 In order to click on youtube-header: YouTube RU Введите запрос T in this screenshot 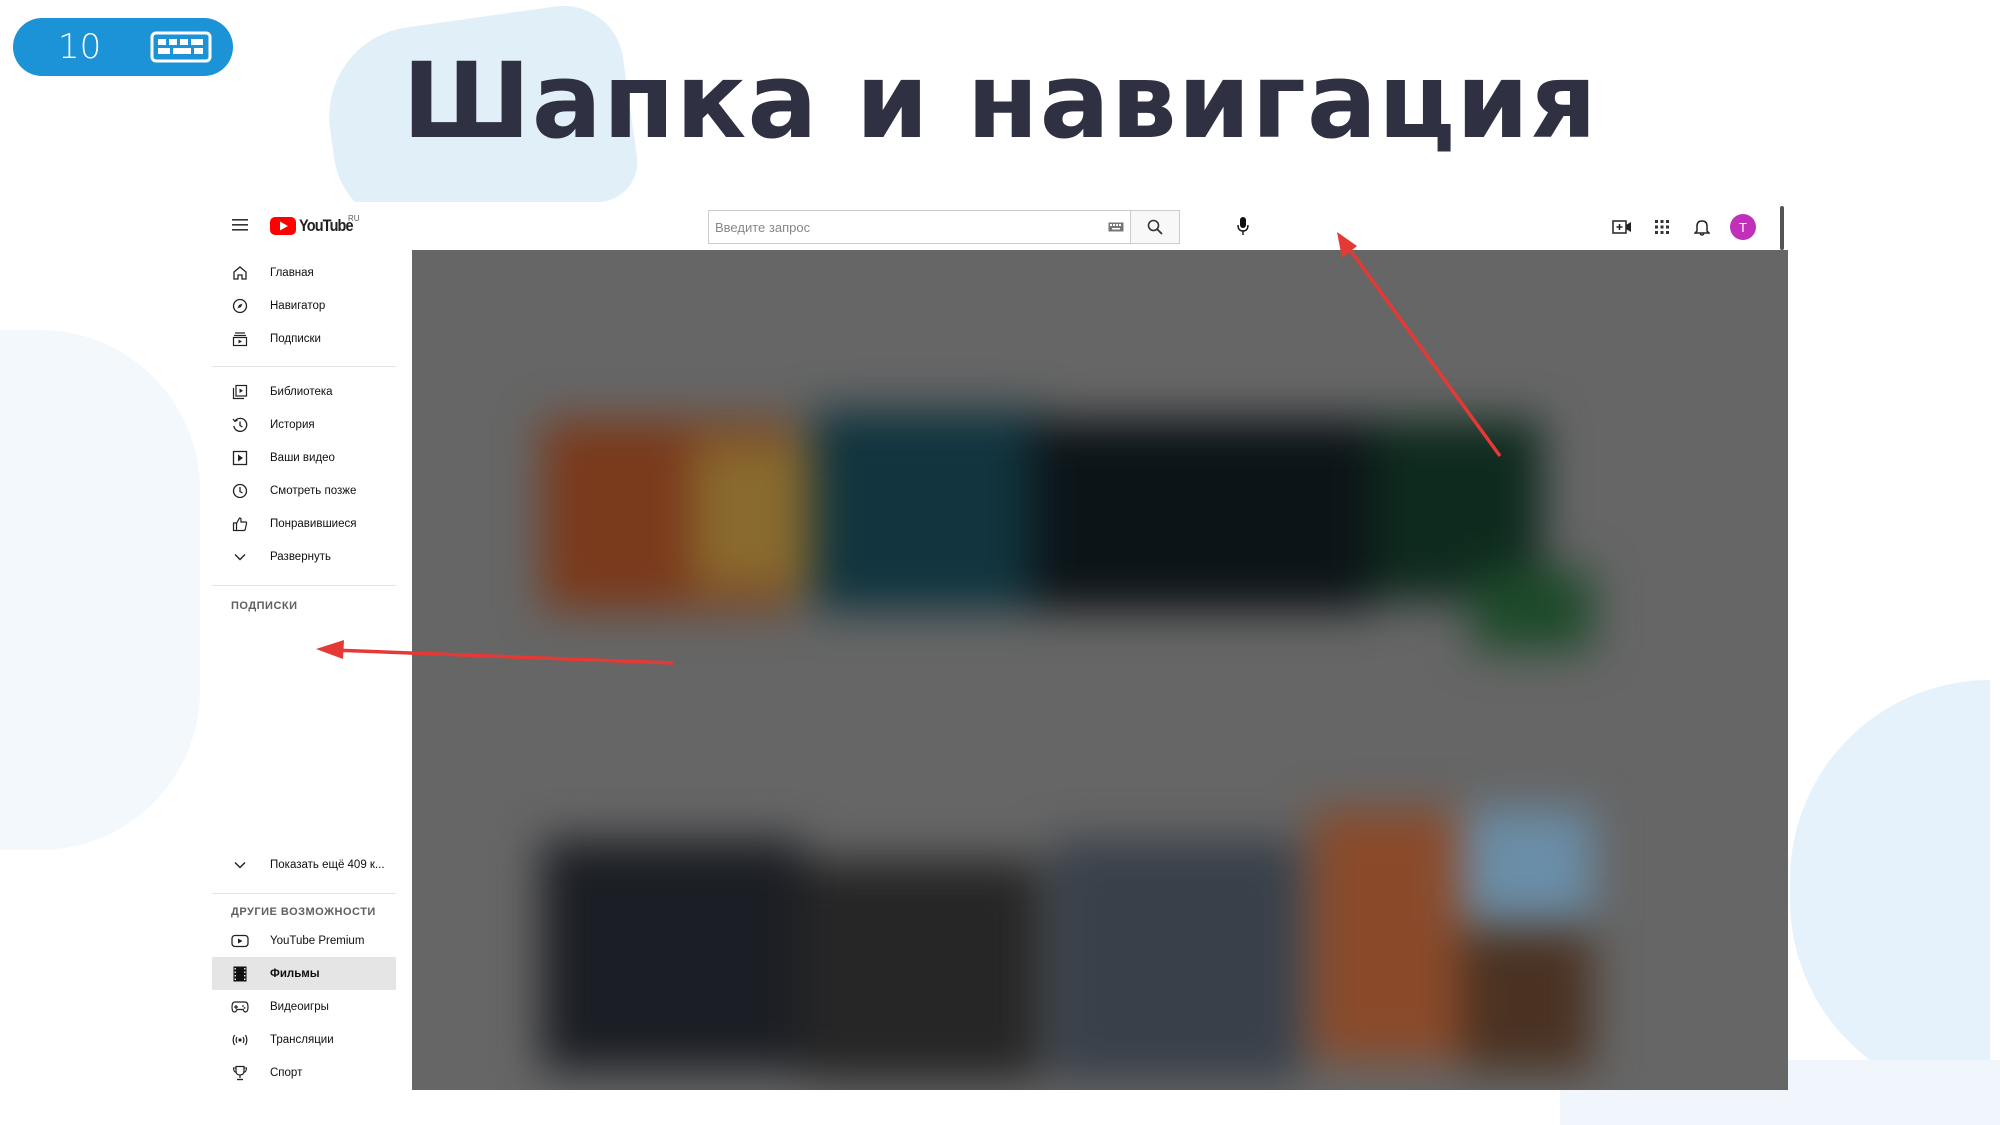, I will do `click(1000, 226)`.